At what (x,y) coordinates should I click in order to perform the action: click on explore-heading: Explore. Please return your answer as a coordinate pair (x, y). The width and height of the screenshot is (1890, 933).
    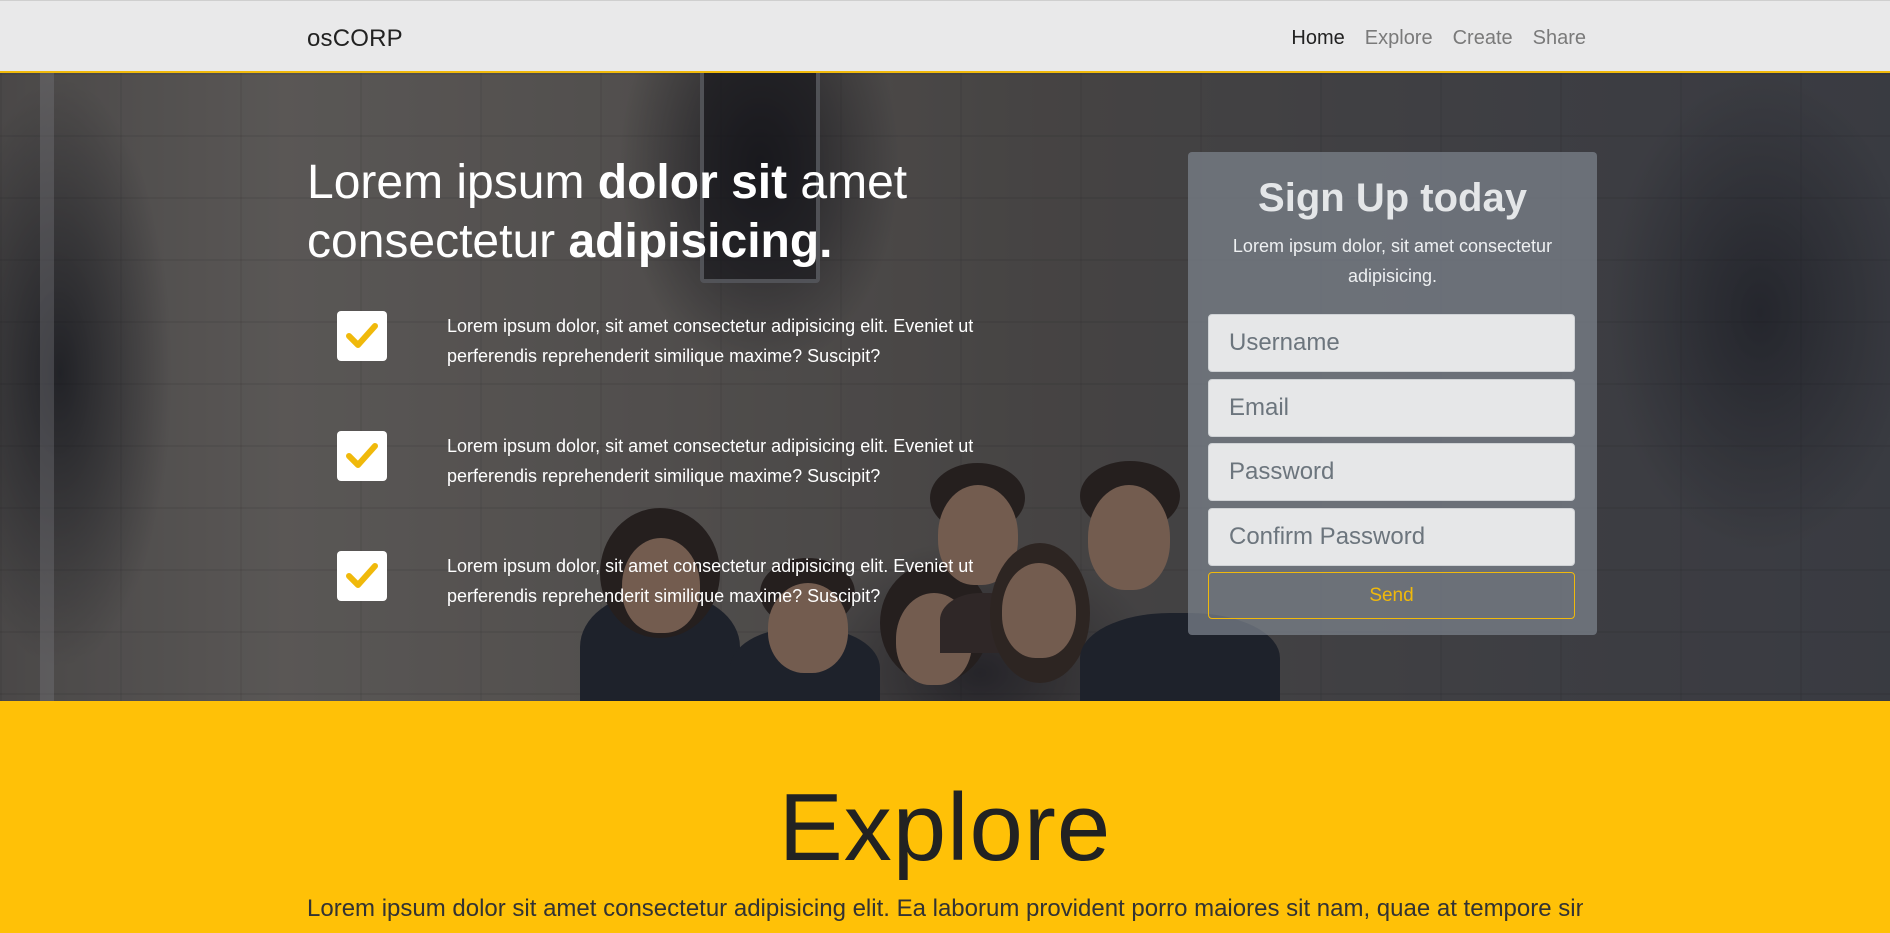
    Looking at the image, I should click on (945, 827).